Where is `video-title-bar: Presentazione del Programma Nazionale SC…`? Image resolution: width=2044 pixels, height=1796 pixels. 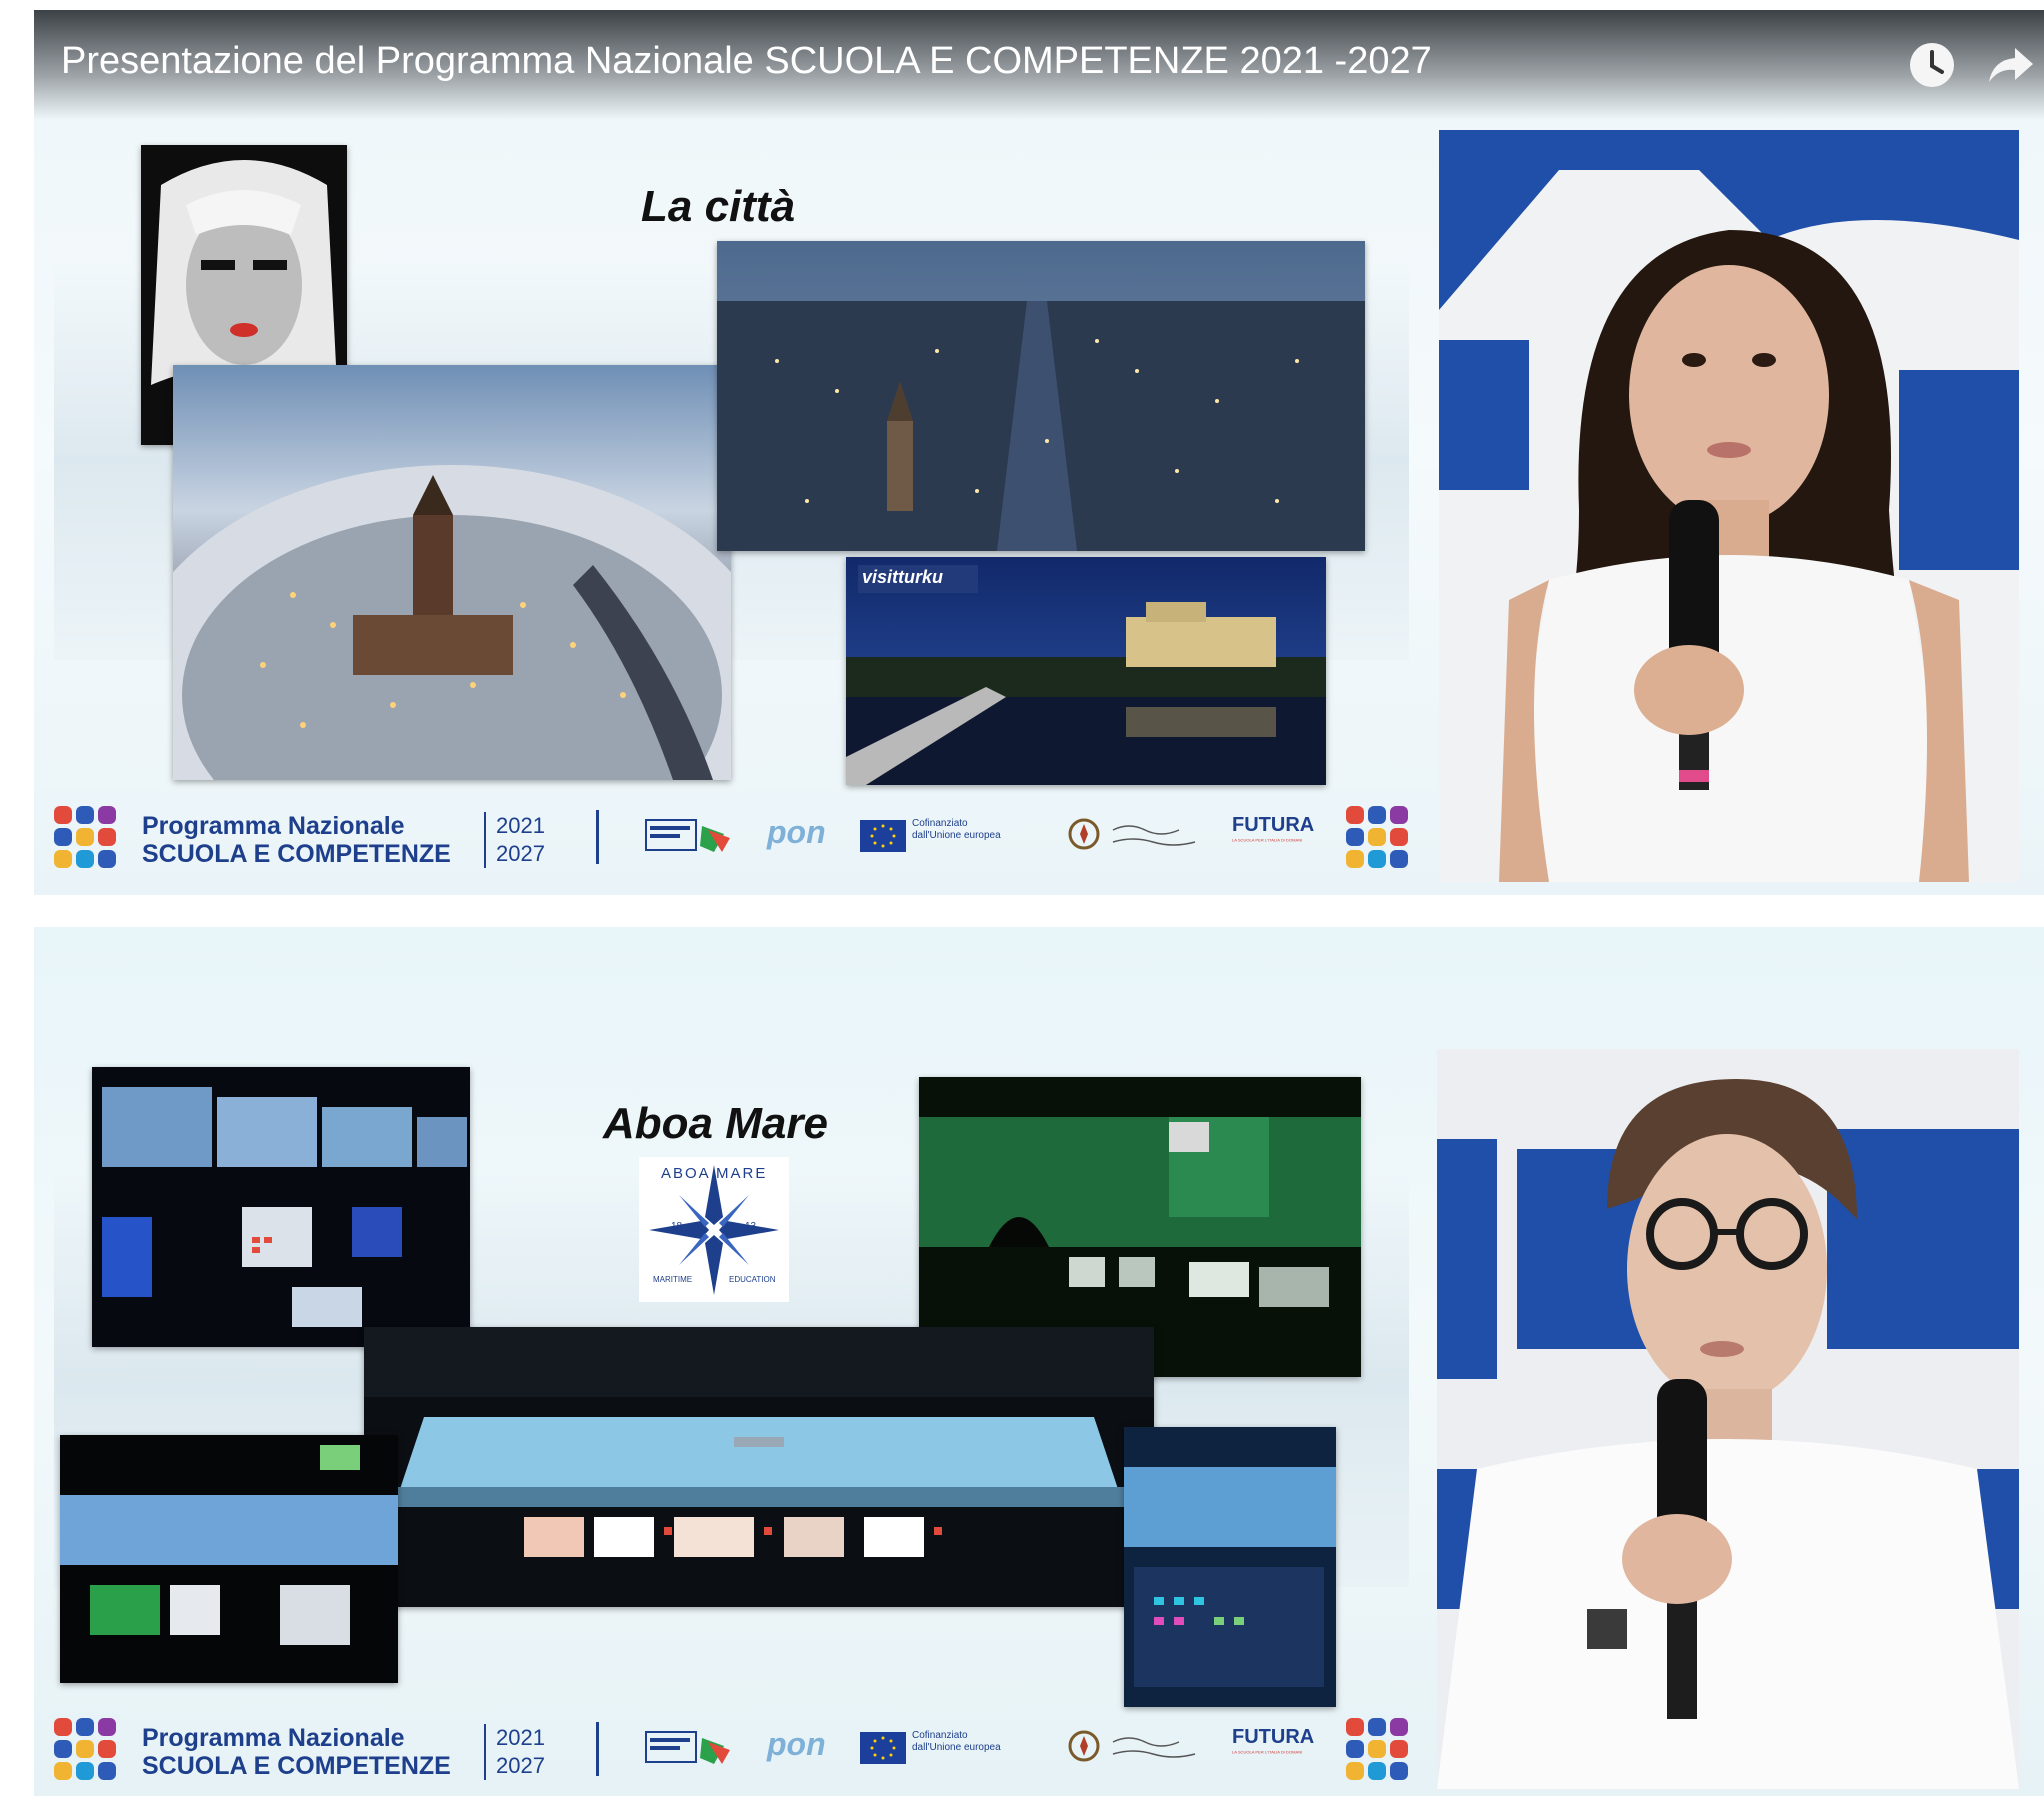
video-title-bar: Presentazione del Programma Nazionale SC… is located at coordinates (1039, 65).